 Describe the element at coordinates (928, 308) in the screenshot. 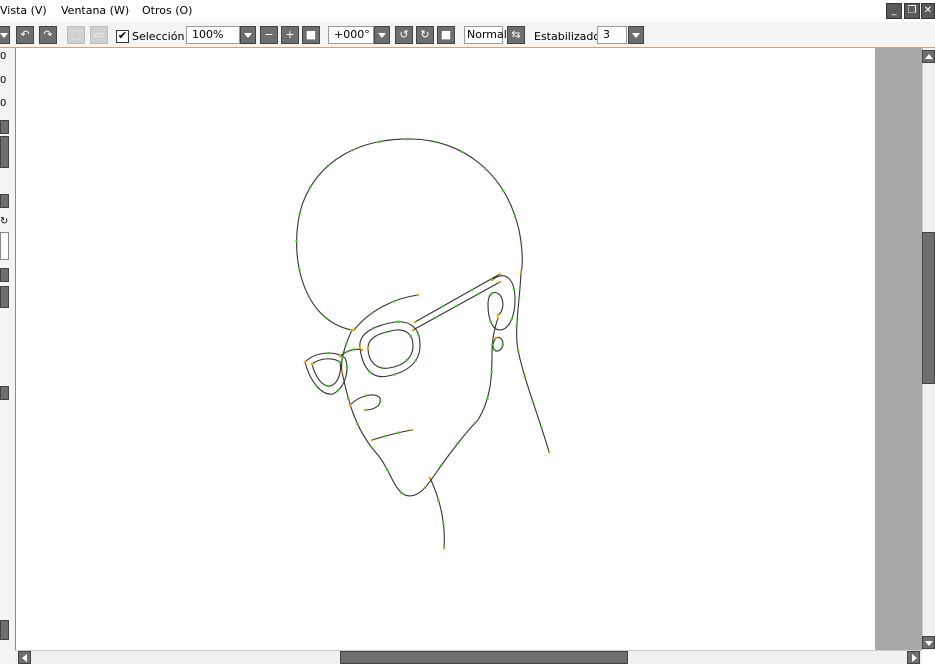

I see `vertical-scroll-thumb` at that location.